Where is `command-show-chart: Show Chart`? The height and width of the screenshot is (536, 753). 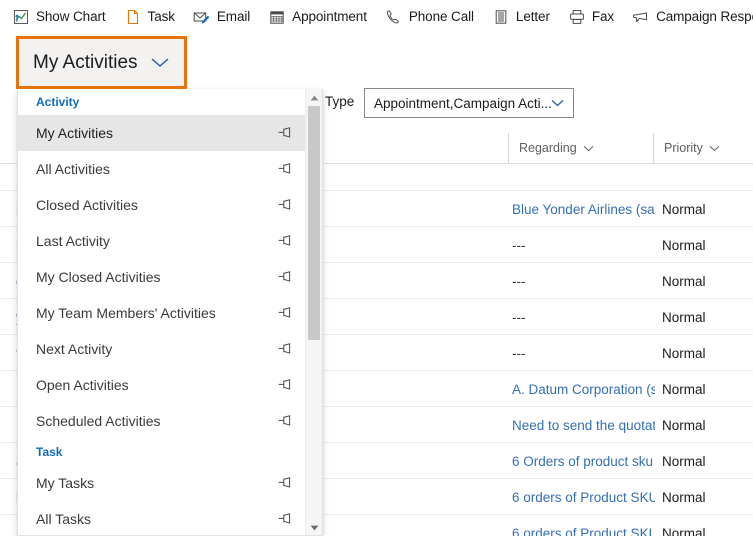
command-show-chart: Show Chart is located at coordinates (59, 16).